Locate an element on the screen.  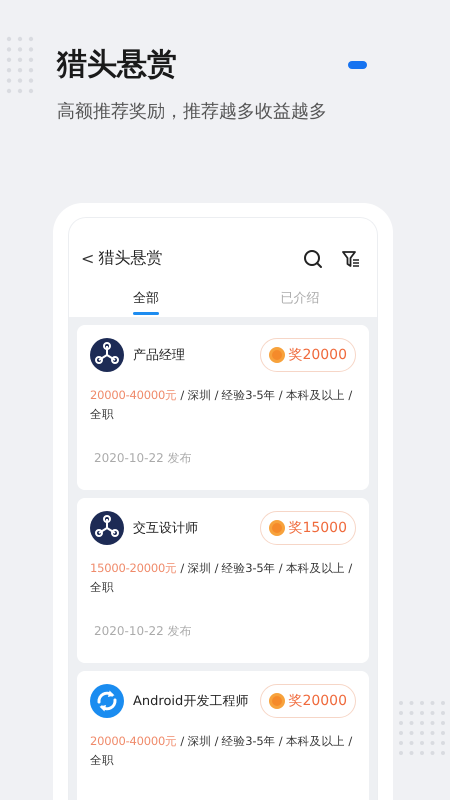
indicator-pill is located at coordinates (357, 64).